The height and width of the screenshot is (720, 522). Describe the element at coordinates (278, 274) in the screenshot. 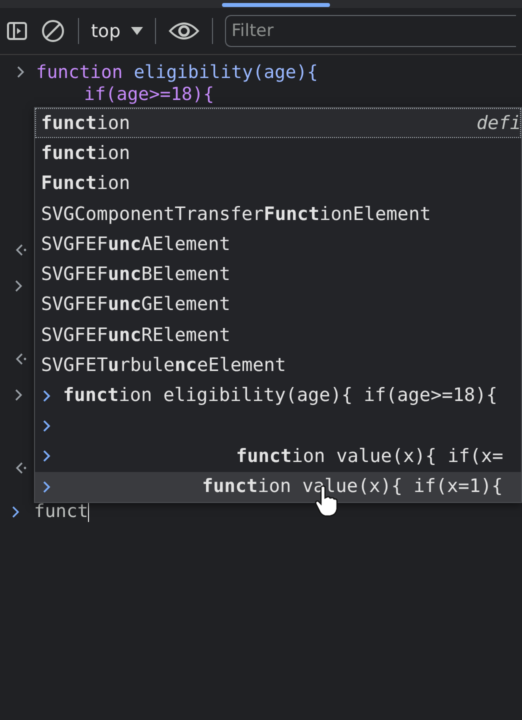

I see `suggestion-item: SVGFEFuncBElement` at that location.